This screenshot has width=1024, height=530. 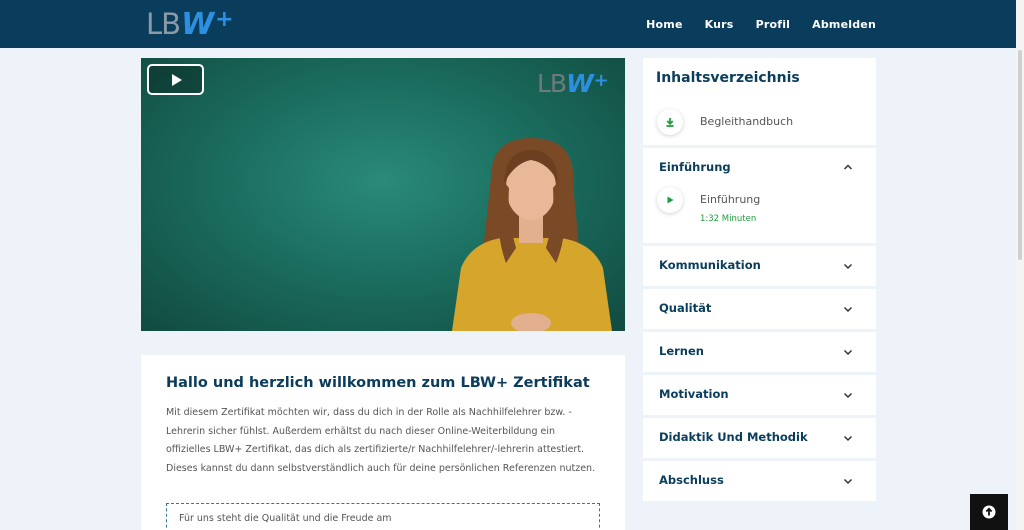 I want to click on logo-w-text: W, so click(x=198, y=24).